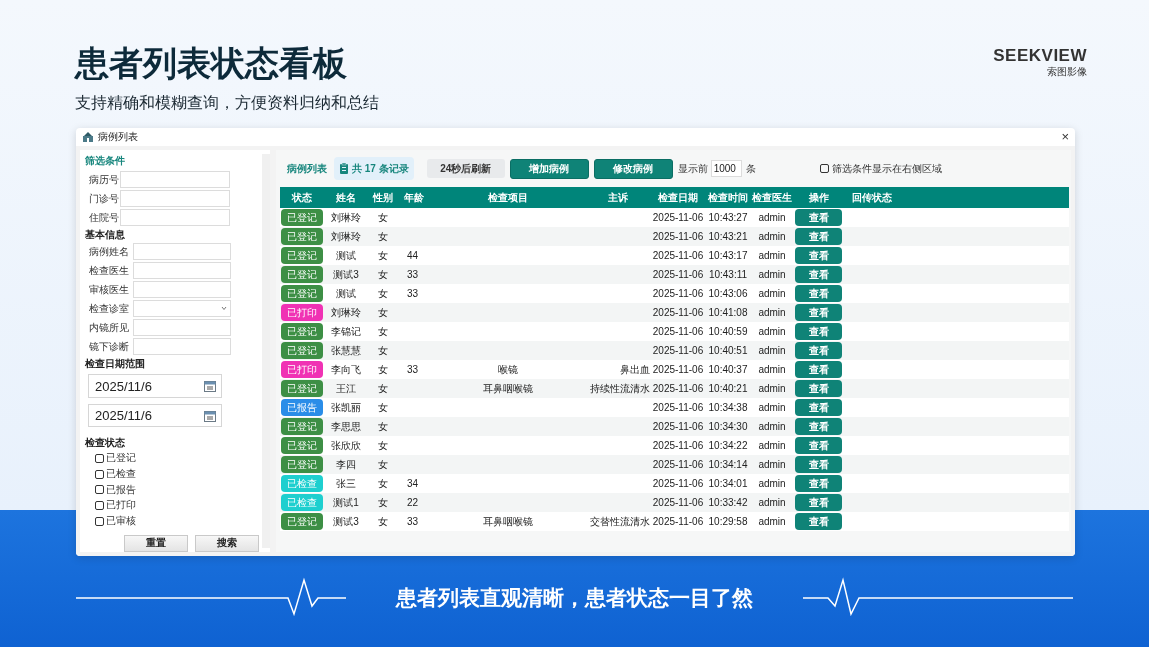 The image size is (1149, 647). What do you see at coordinates (413, 502) in the screenshot?
I see `table-cell: 22` at bounding box center [413, 502].